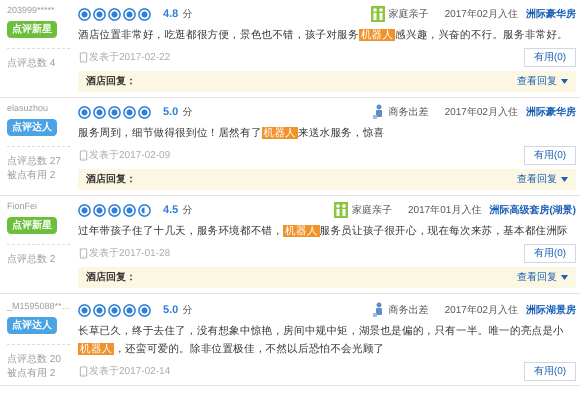 Image resolution: width=580 pixels, height=420 pixels. I want to click on reviewer-stat: 点评总数 20, so click(34, 360).